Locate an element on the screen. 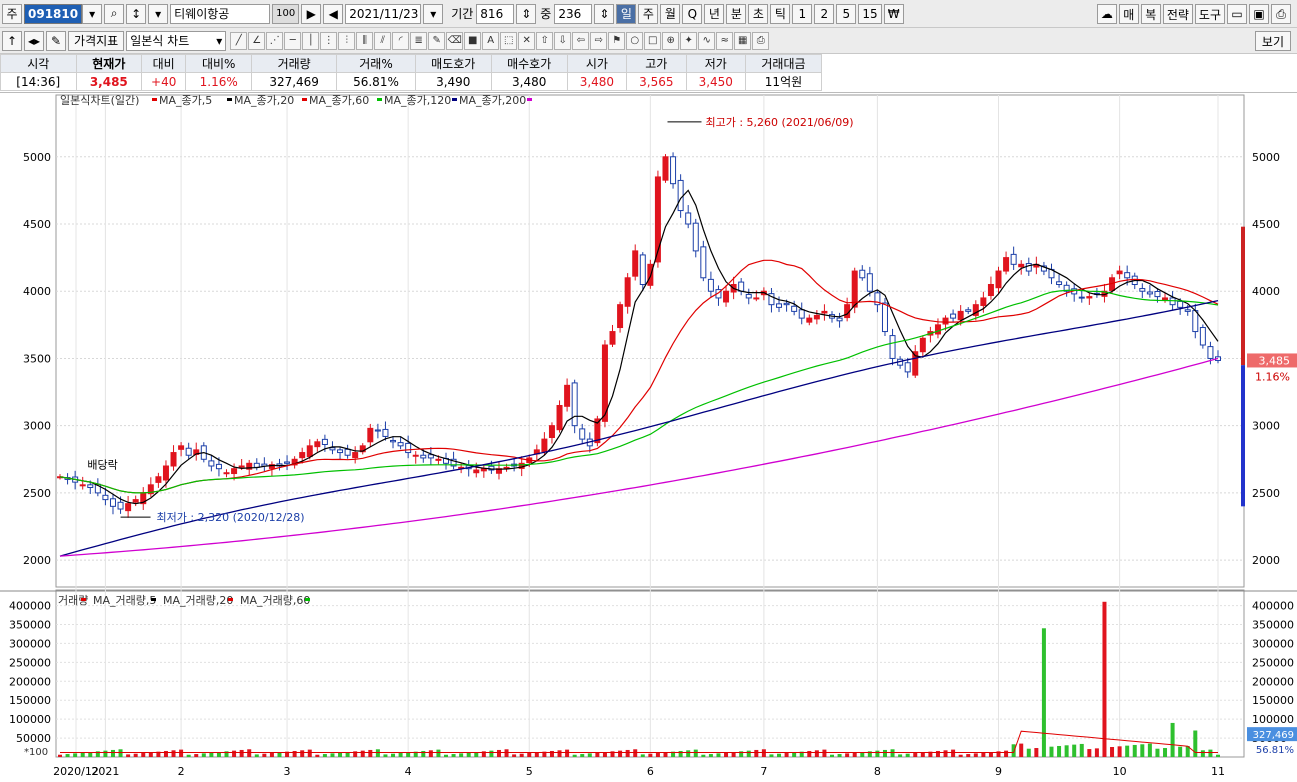 The width and height of the screenshot is (1297, 782). interval-button: 5 is located at coordinates (846, 13).